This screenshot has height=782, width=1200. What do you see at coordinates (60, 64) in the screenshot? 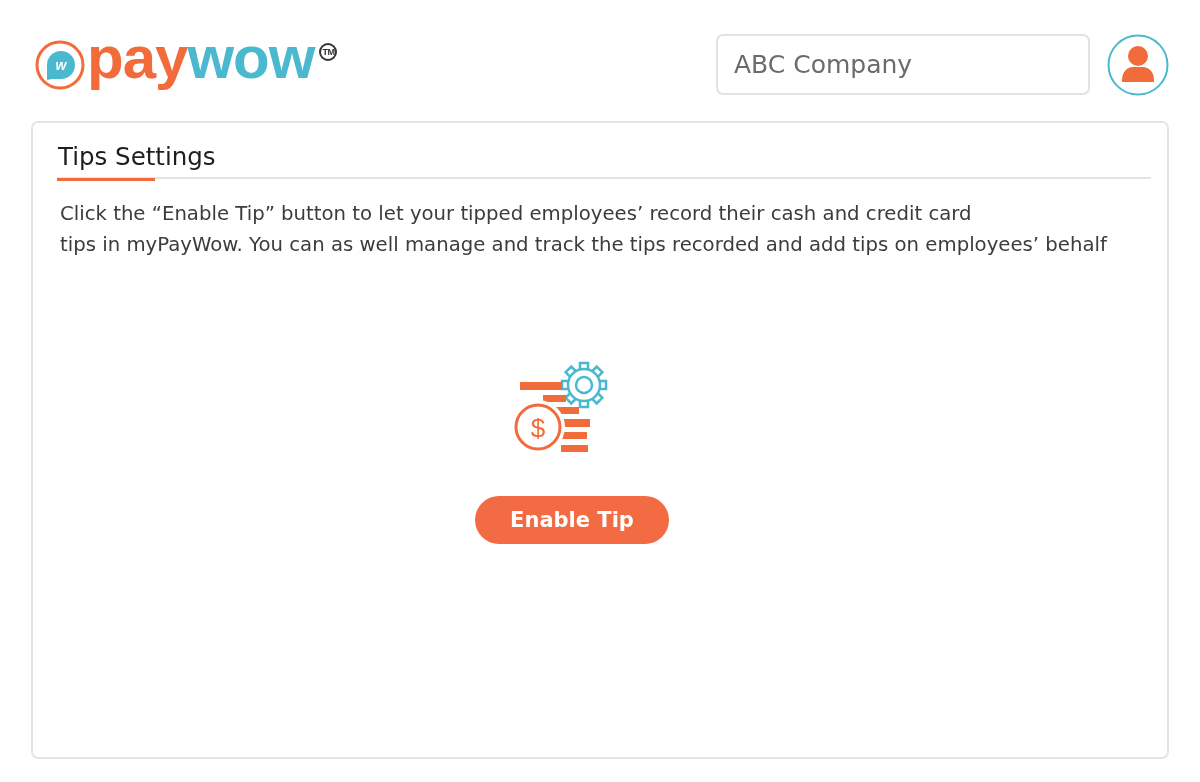
I see `logo-badge-icon: w` at bounding box center [60, 64].